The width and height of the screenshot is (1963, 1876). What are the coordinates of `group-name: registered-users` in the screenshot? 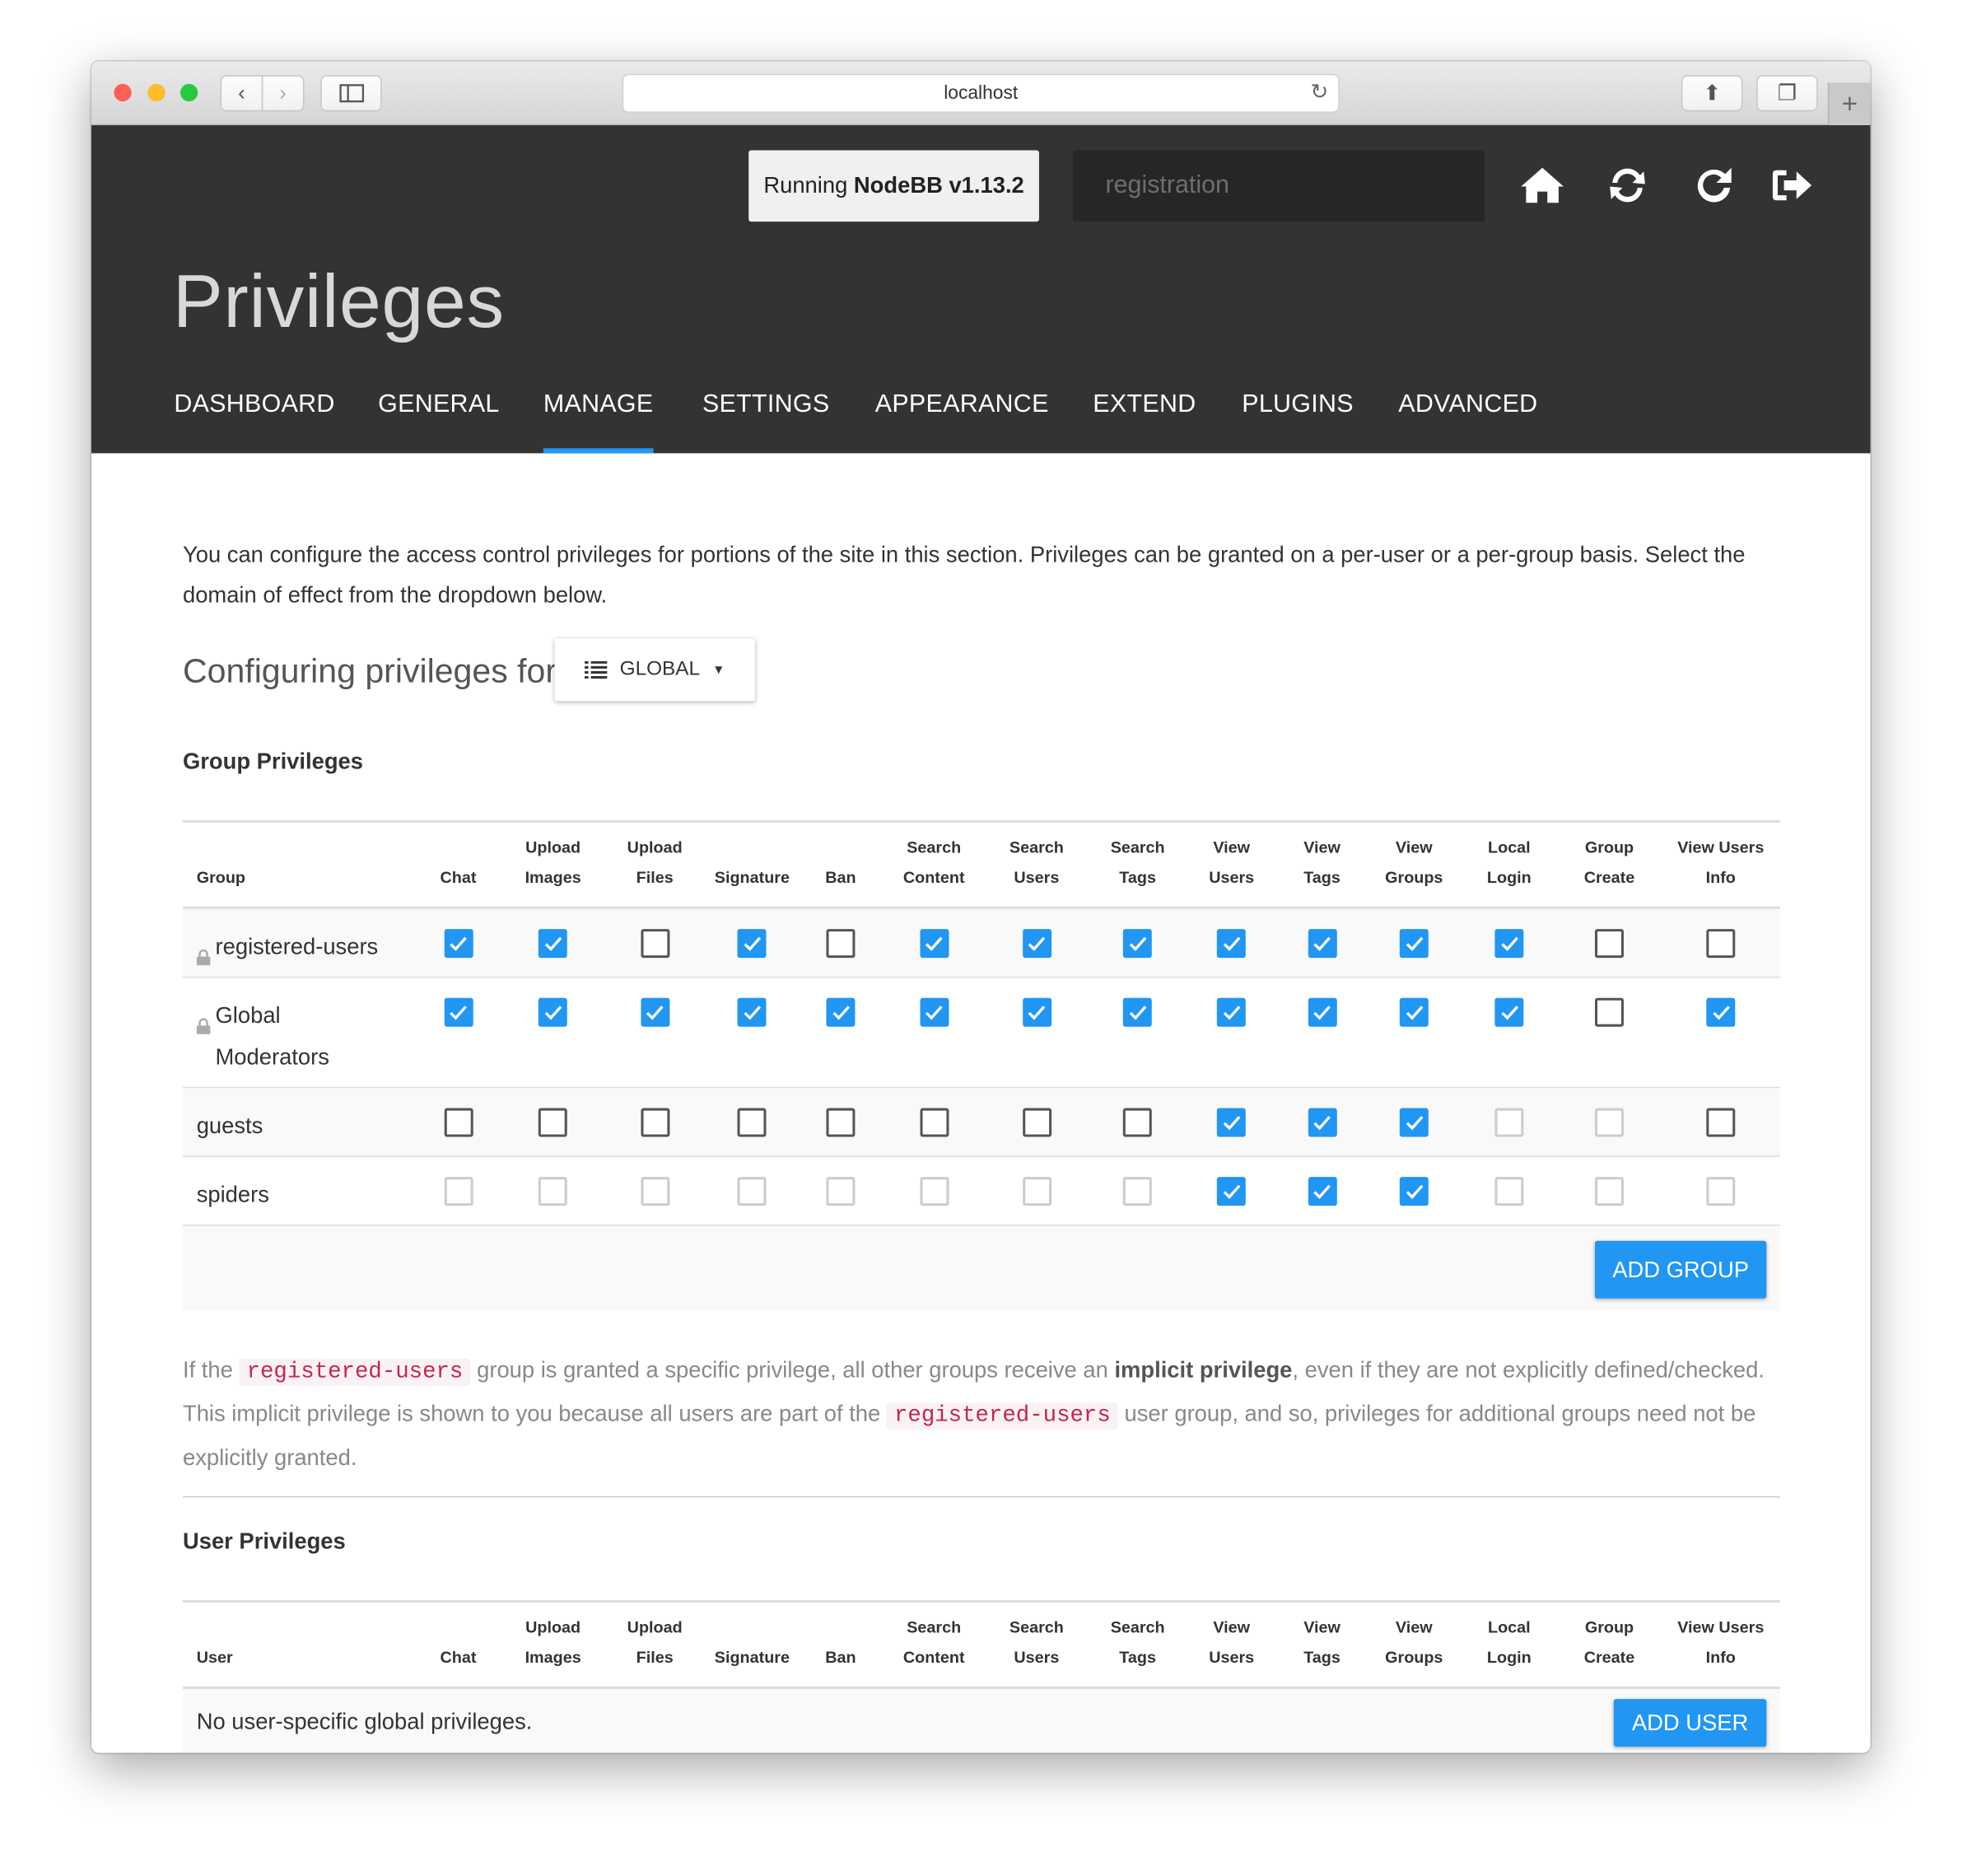 It's located at (297, 947).